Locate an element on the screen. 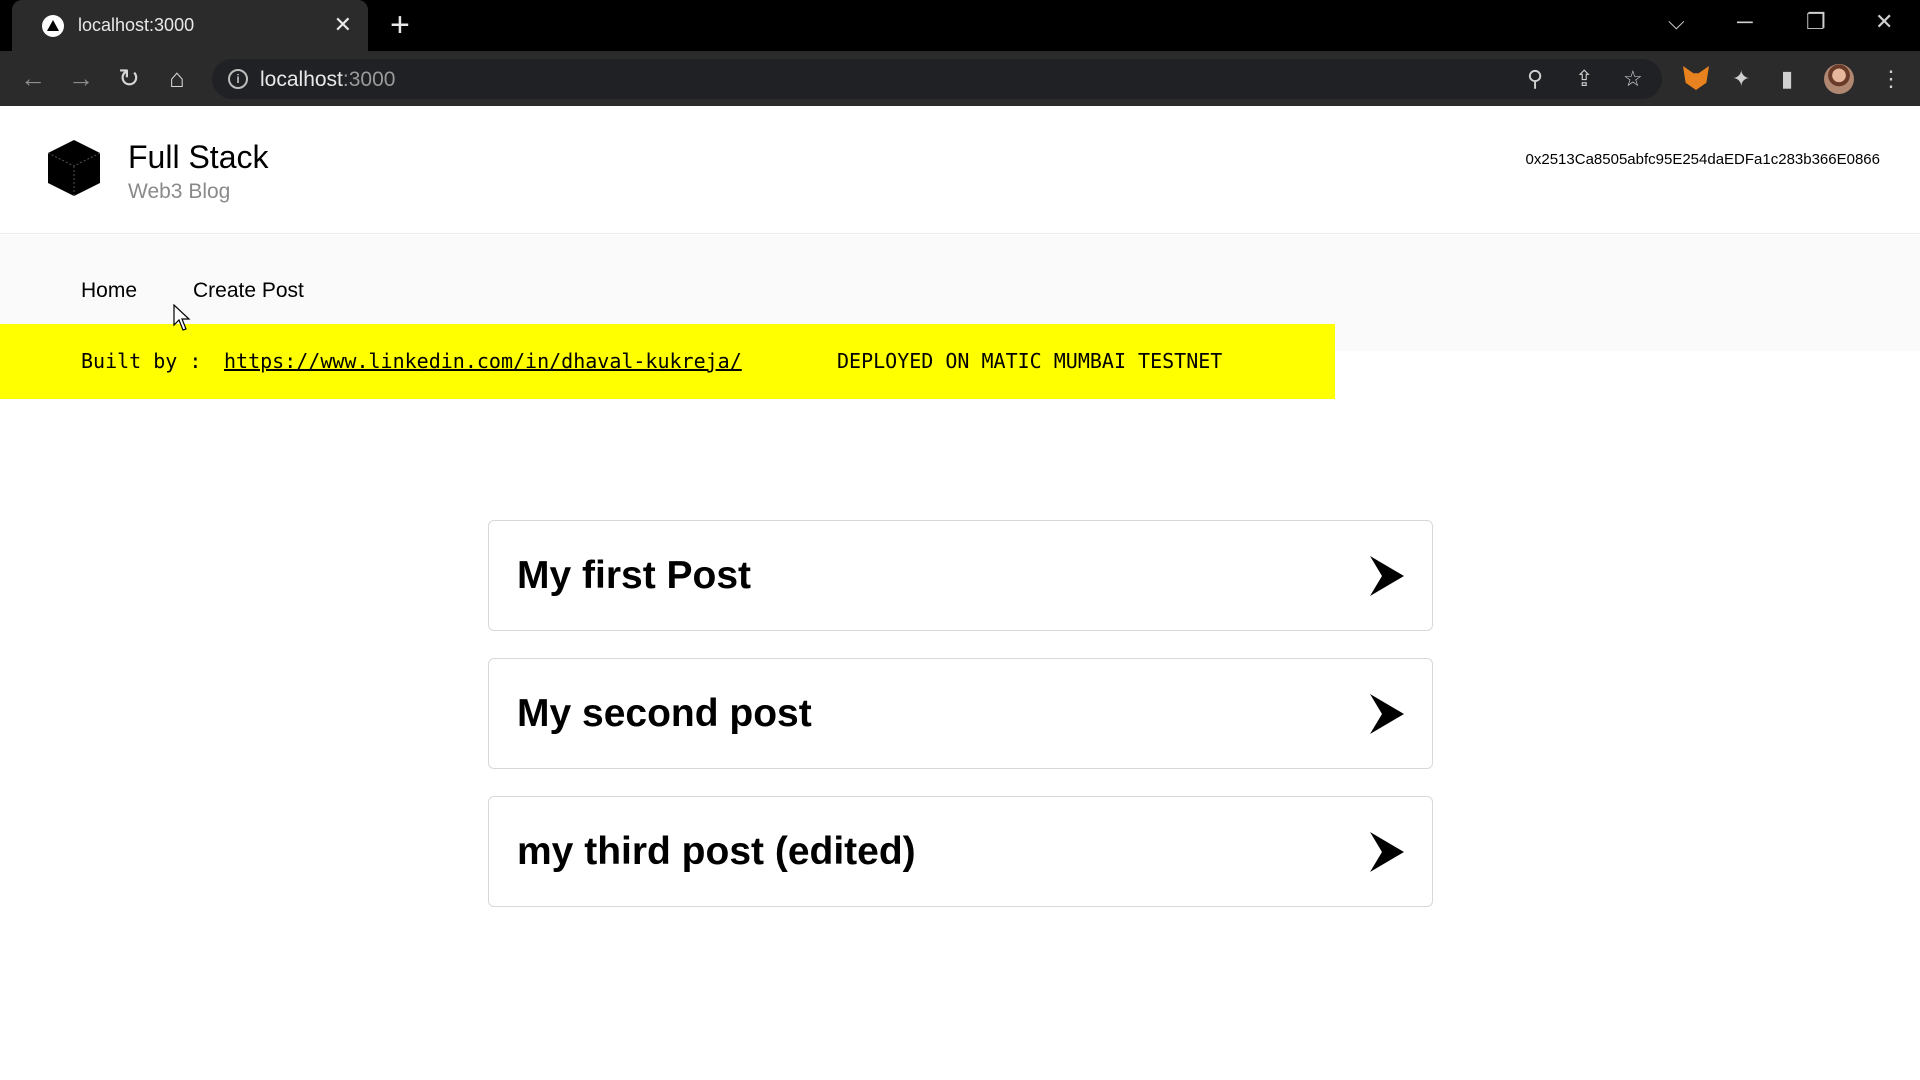 The width and height of the screenshot is (1920, 1080). nav-link-create-post: Create Post is located at coordinates (248, 291).